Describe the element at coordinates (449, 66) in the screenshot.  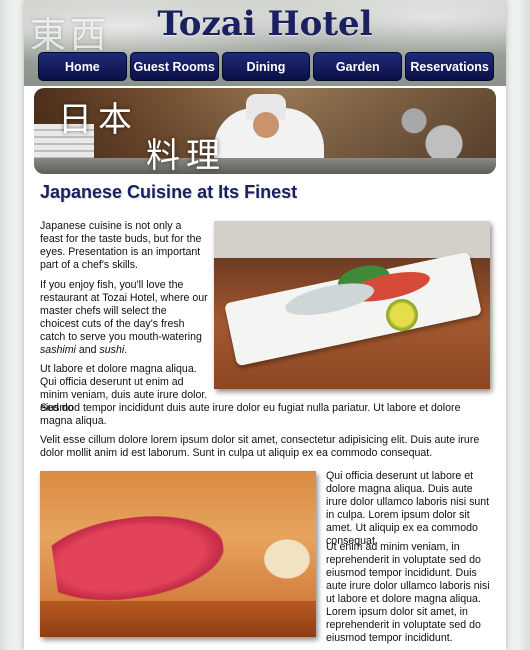
I see `nav-reservations-button: Reservations` at that location.